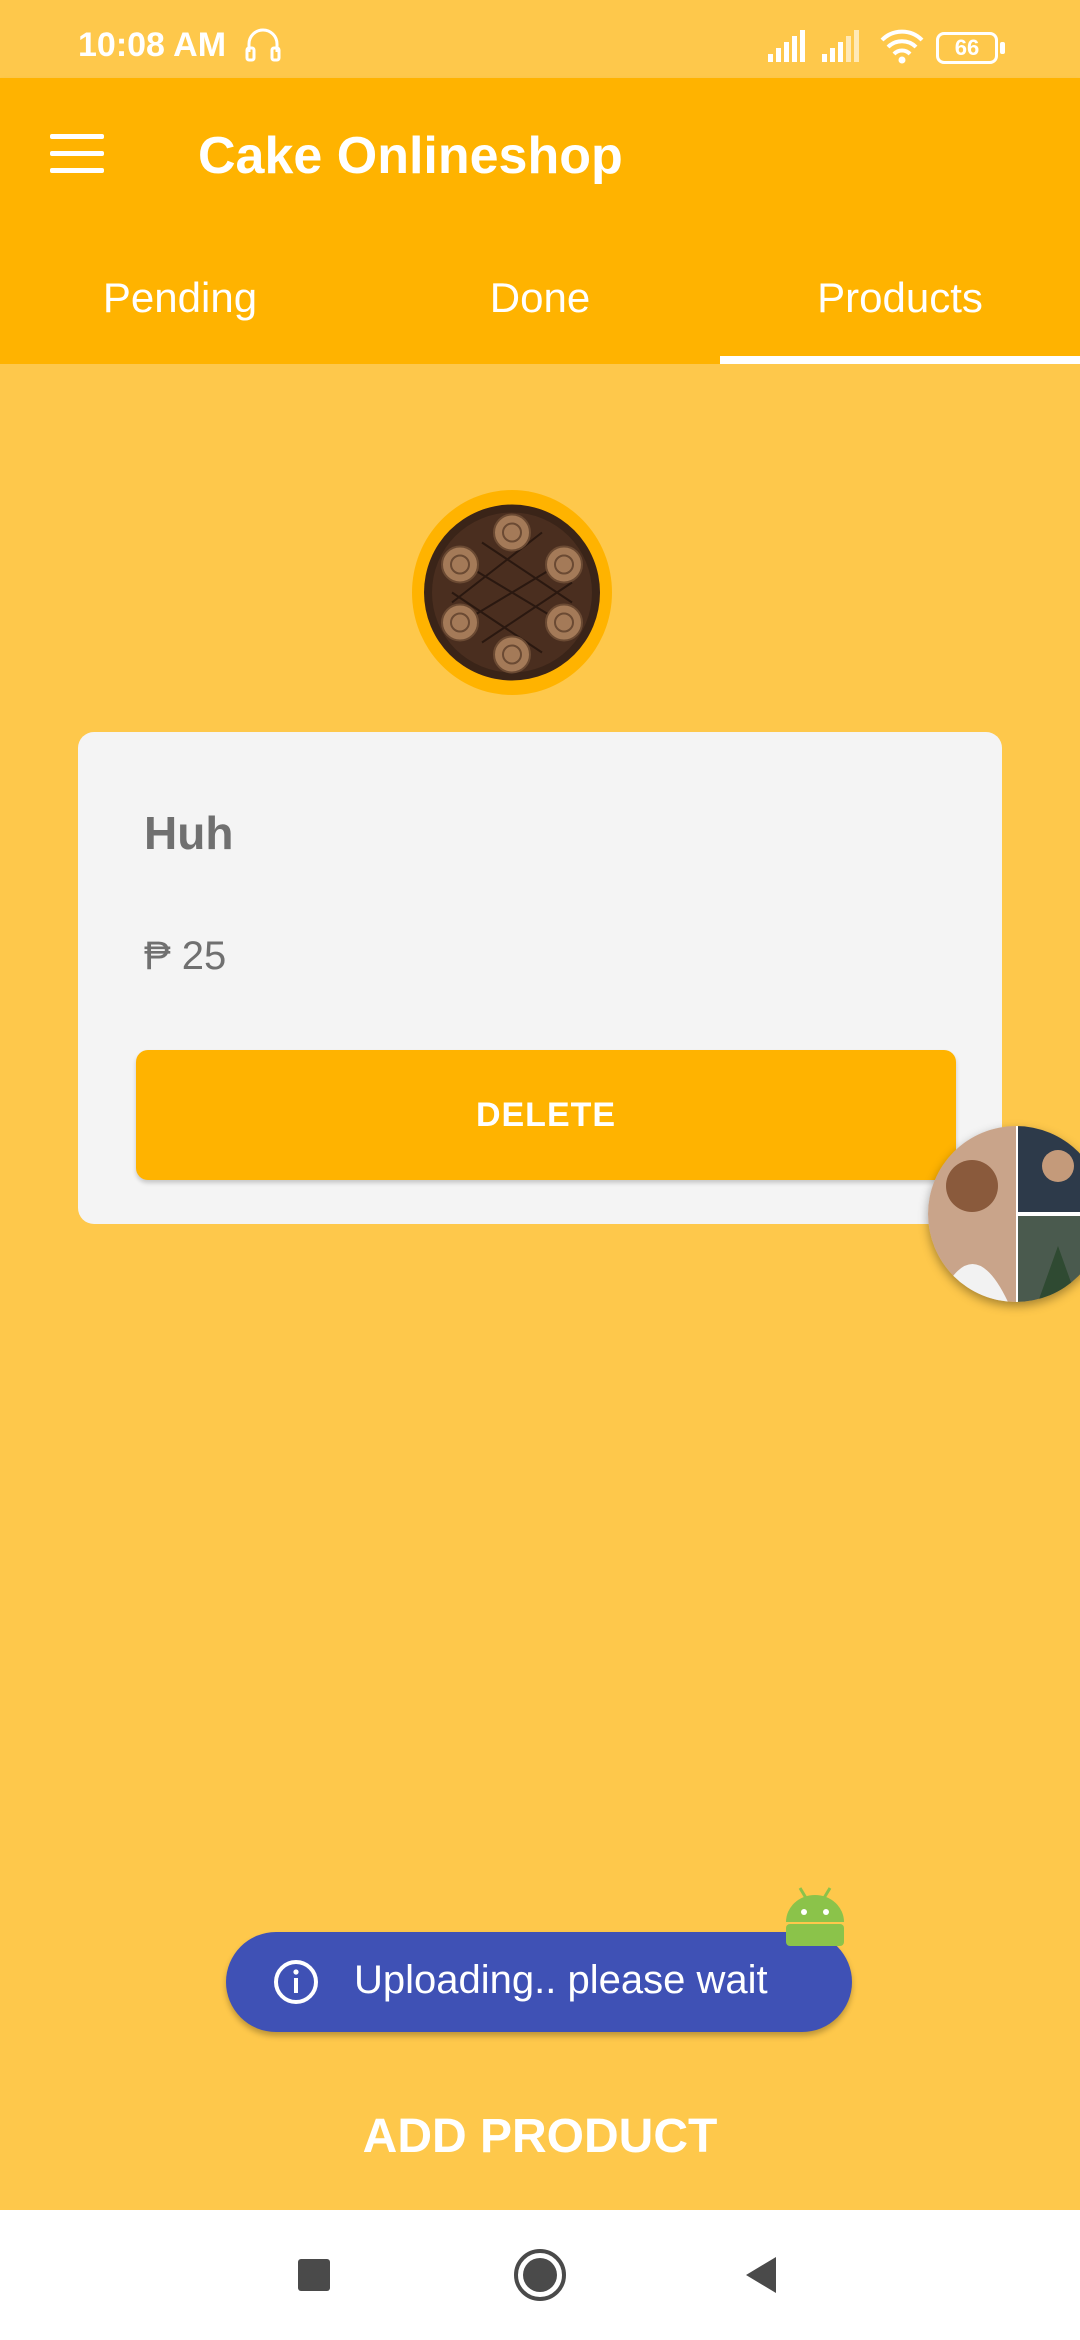 The height and width of the screenshot is (2340, 1080). I want to click on tab-pending: Pending, so click(180, 298).